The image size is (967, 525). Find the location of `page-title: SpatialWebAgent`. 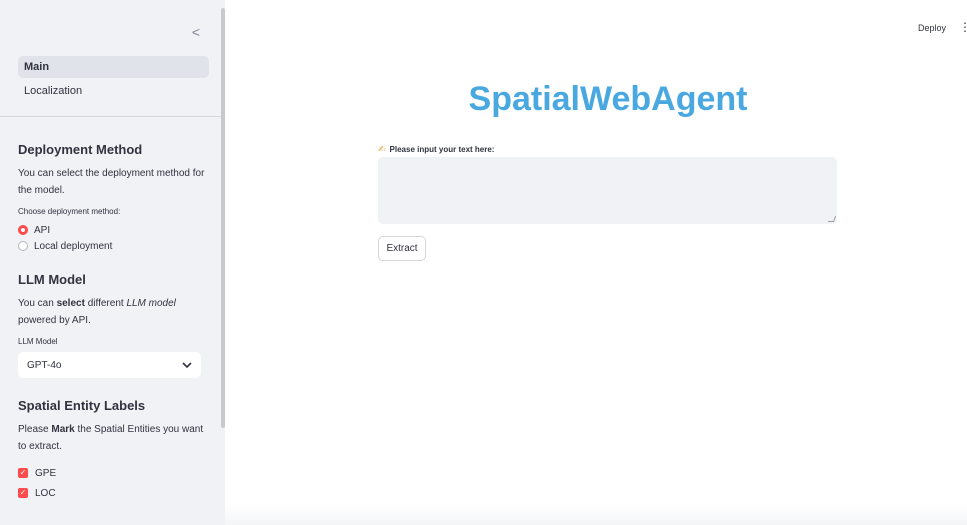

page-title: SpatialWebAgent is located at coordinates (608, 99).